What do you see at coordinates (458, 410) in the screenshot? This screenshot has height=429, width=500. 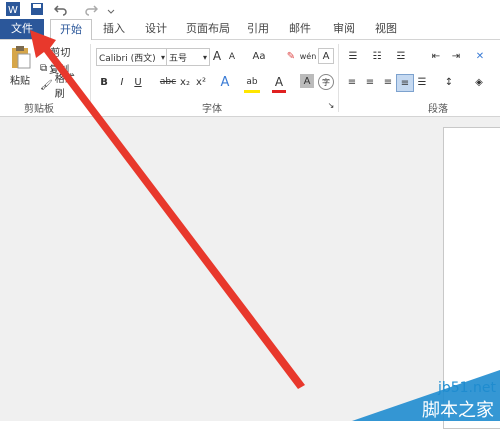 I see `watermark-name: 脚本之家` at bounding box center [458, 410].